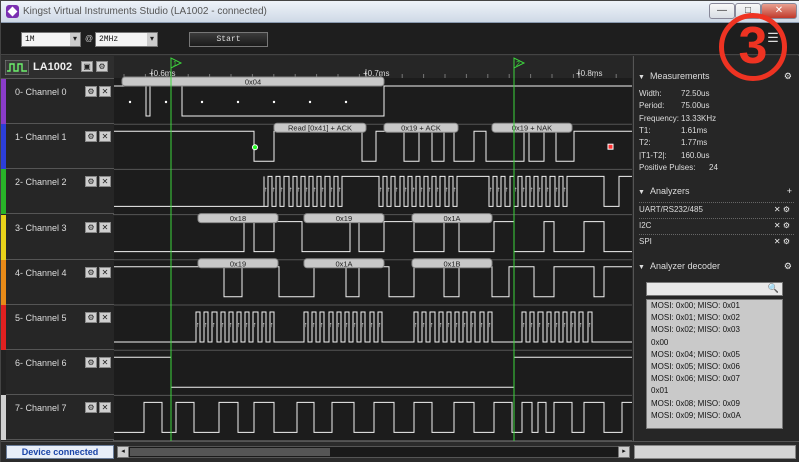 The width and height of the screenshot is (799, 462). Describe the element at coordinates (51, 39) in the screenshot. I see `sample-depth-select: 1M` at that location.